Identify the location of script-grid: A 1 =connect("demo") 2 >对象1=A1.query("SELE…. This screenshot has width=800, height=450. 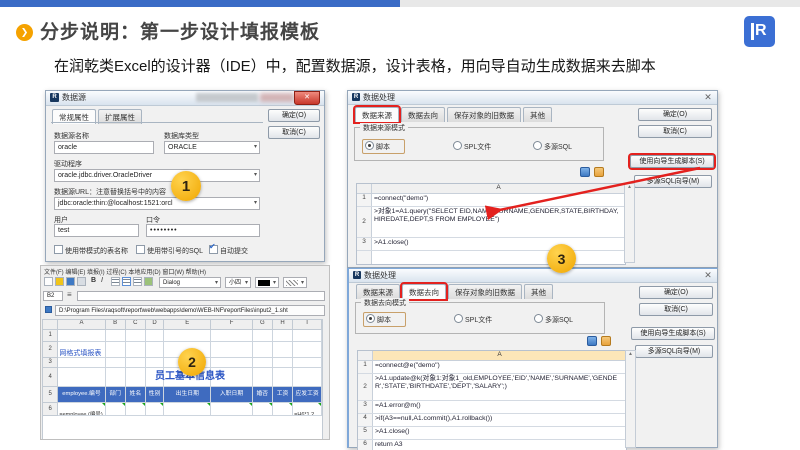
(491, 224).